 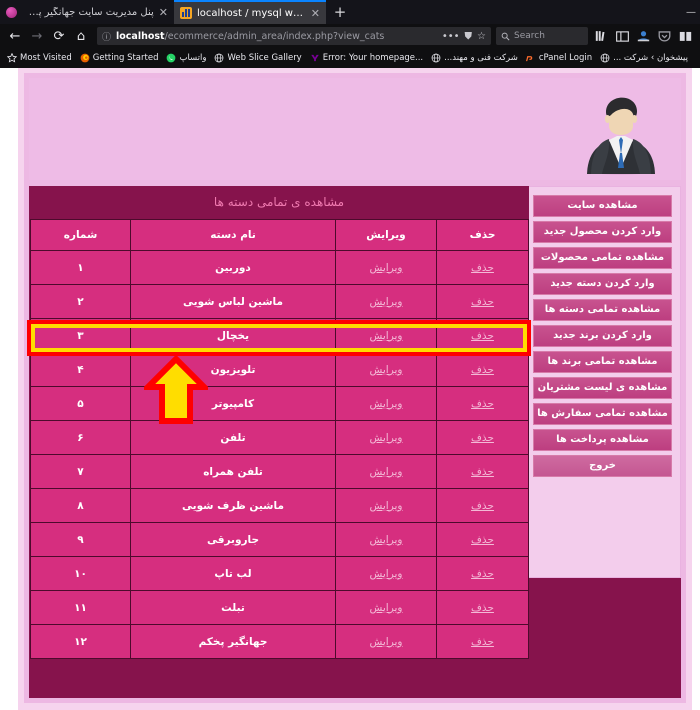 I want to click on cell-number: ۱۲, so click(x=80, y=641).